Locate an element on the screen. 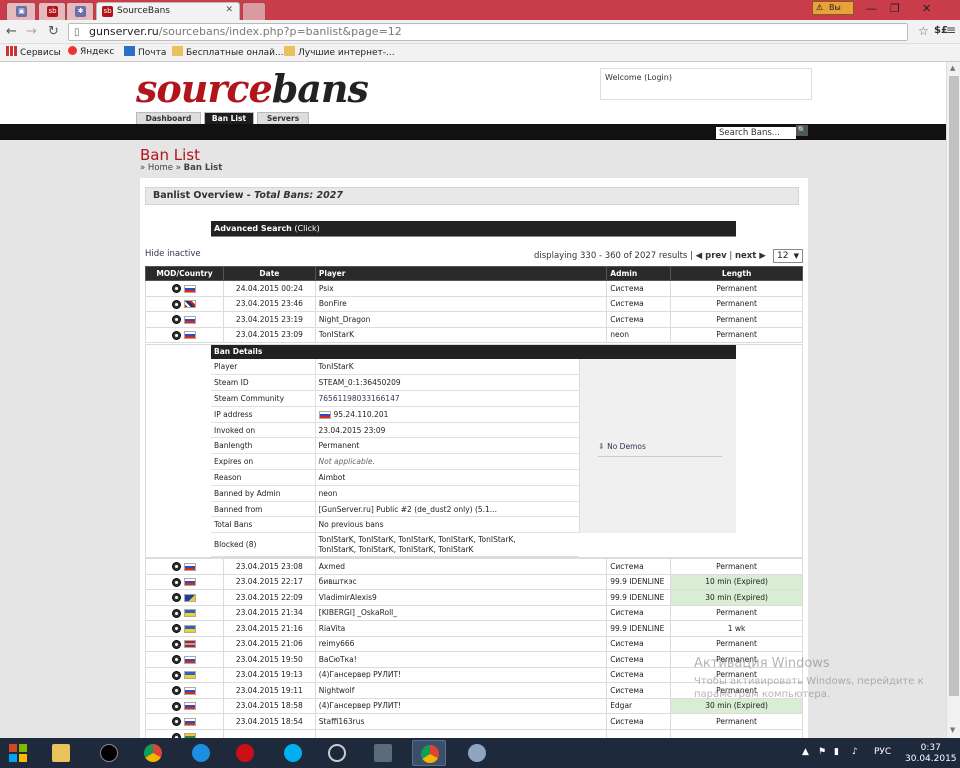  maximize-icon: ❐ is located at coordinates (895, 8).